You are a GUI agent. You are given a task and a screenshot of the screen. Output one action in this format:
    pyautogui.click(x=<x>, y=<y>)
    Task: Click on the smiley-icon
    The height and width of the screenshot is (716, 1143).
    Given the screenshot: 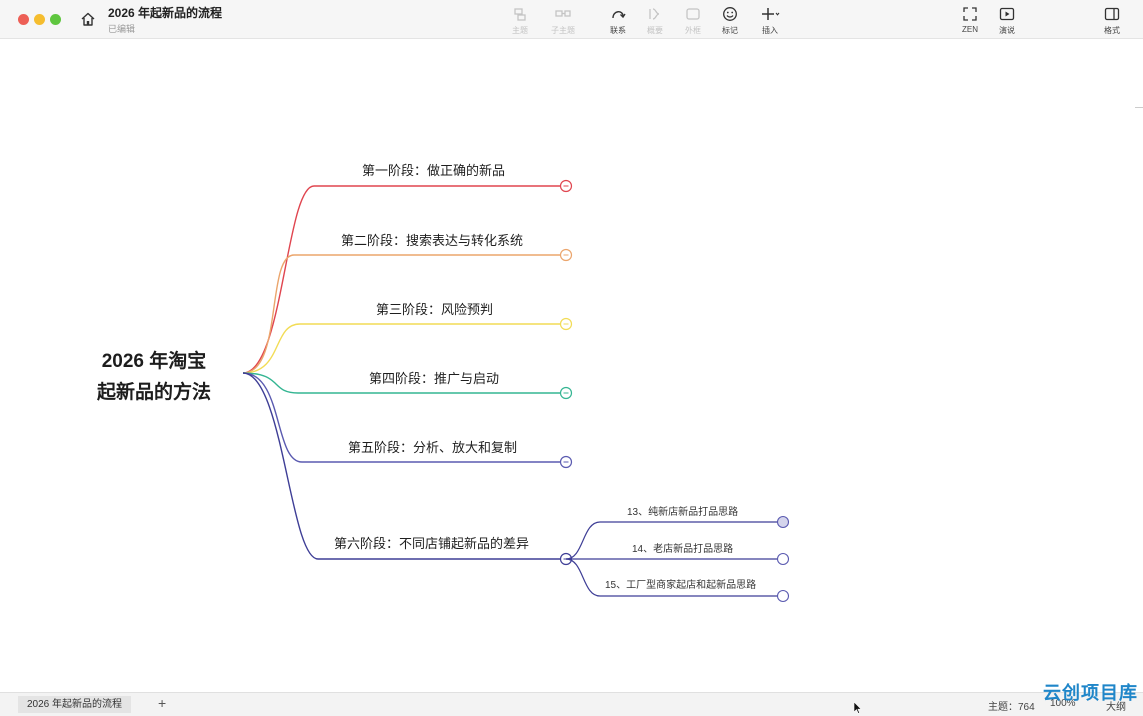 What is the action you would take?
    pyautogui.click(x=730, y=14)
    